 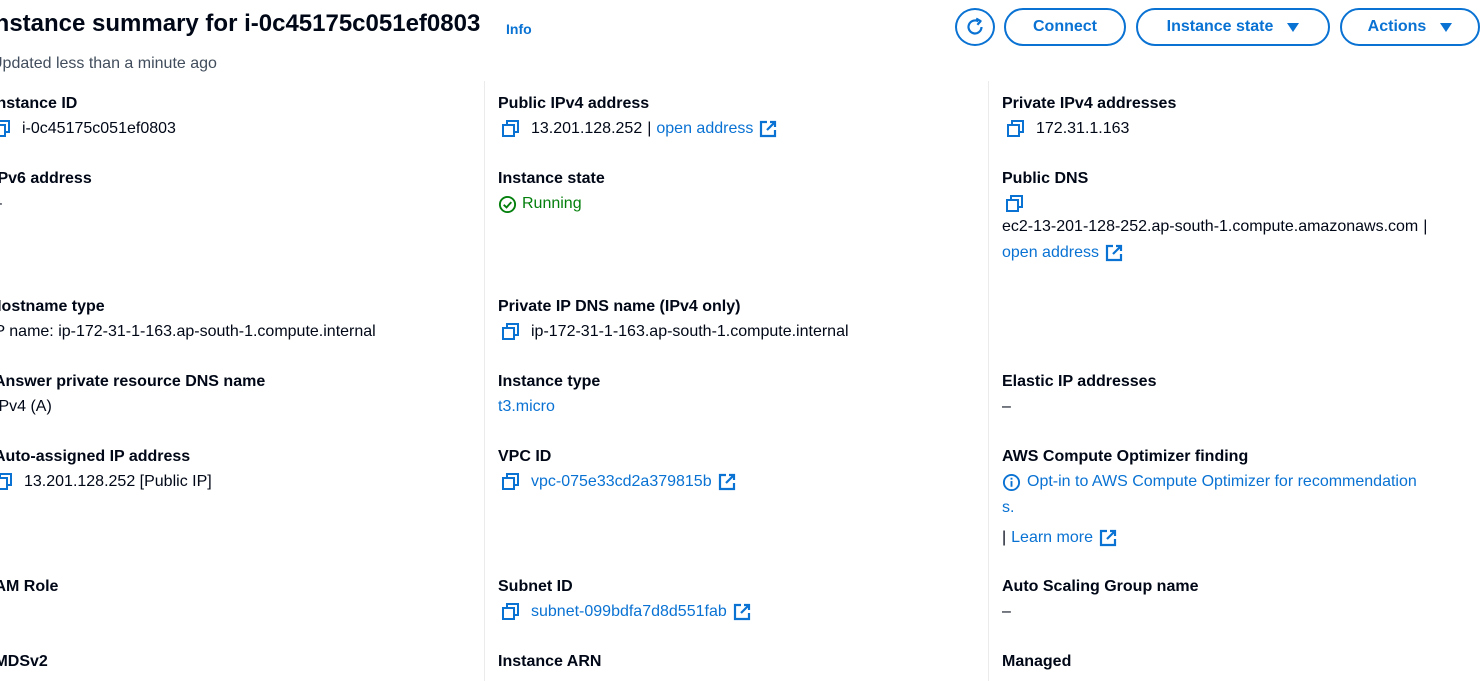 I want to click on optimizer-opt-in-link-continued: s., so click(x=1209, y=508).